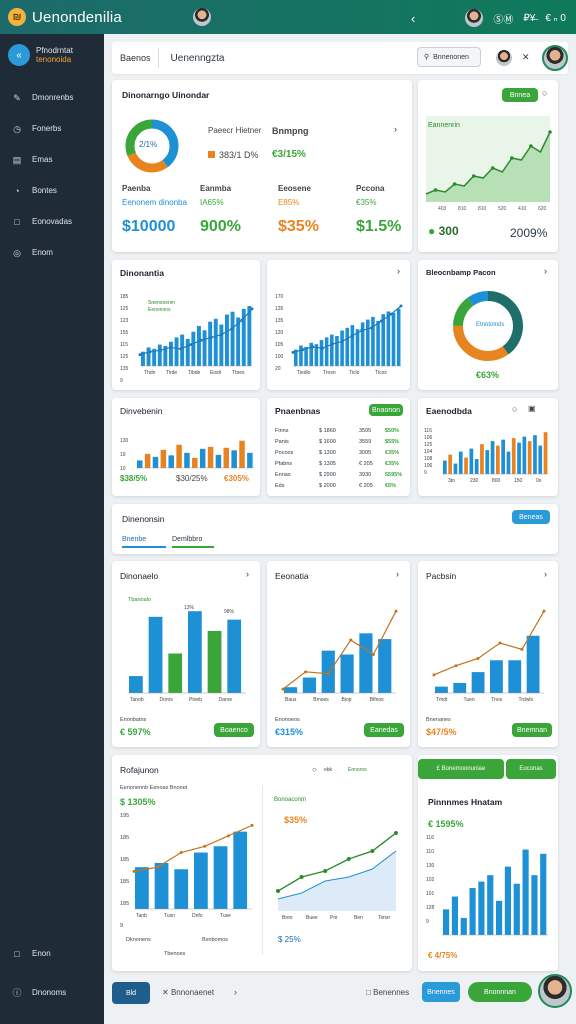  Describe the element at coordinates (526, 57) in the screenshot. I see `close-icon: ✕` at that location.